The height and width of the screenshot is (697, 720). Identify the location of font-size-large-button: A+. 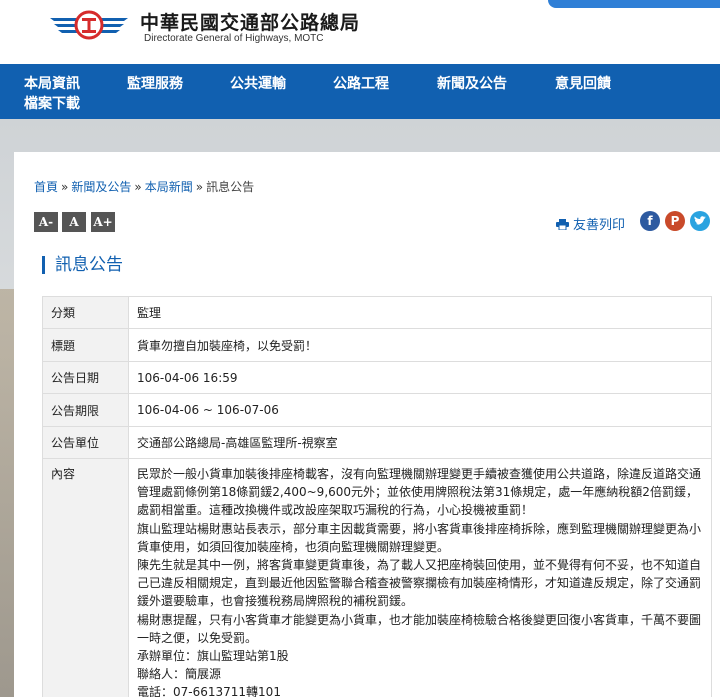
(103, 222).